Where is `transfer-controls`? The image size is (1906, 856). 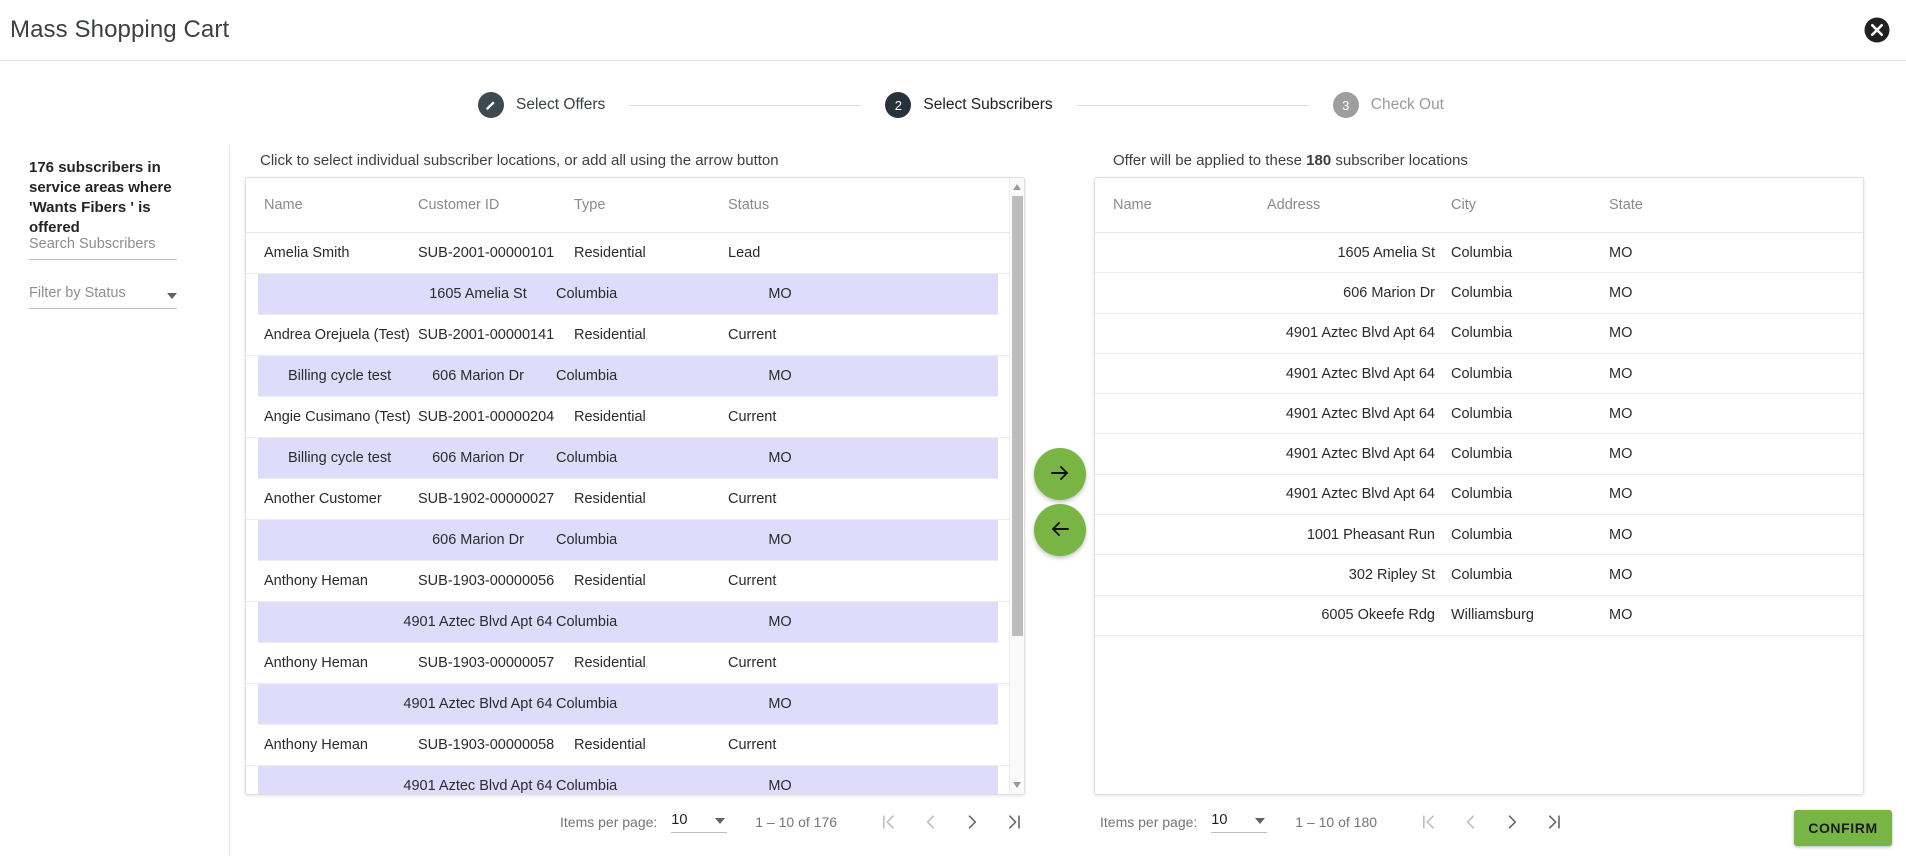 transfer-controls is located at coordinates (1060, 504).